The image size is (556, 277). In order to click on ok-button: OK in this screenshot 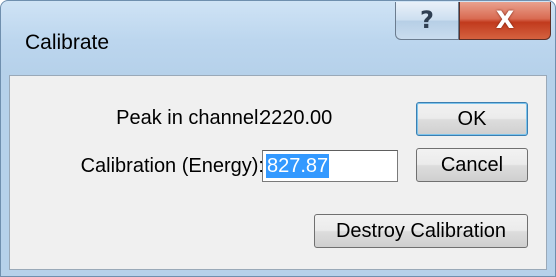, I will do `click(472, 119)`.